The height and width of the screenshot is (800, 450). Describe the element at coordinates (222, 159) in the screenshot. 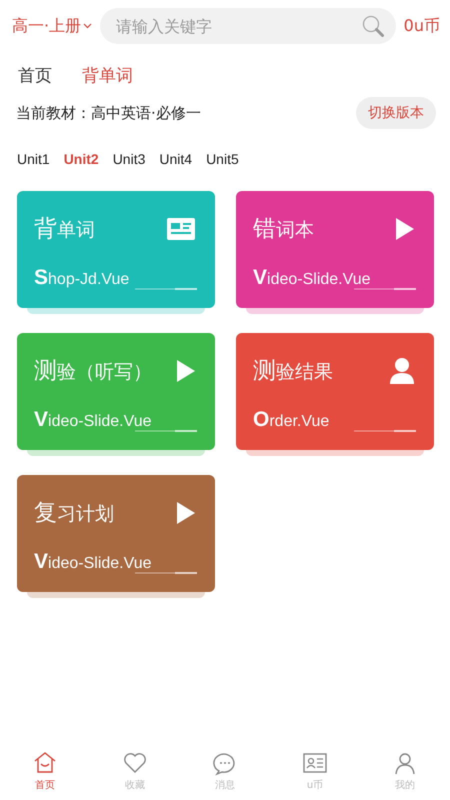

I see `unit-tab: Unit5` at that location.